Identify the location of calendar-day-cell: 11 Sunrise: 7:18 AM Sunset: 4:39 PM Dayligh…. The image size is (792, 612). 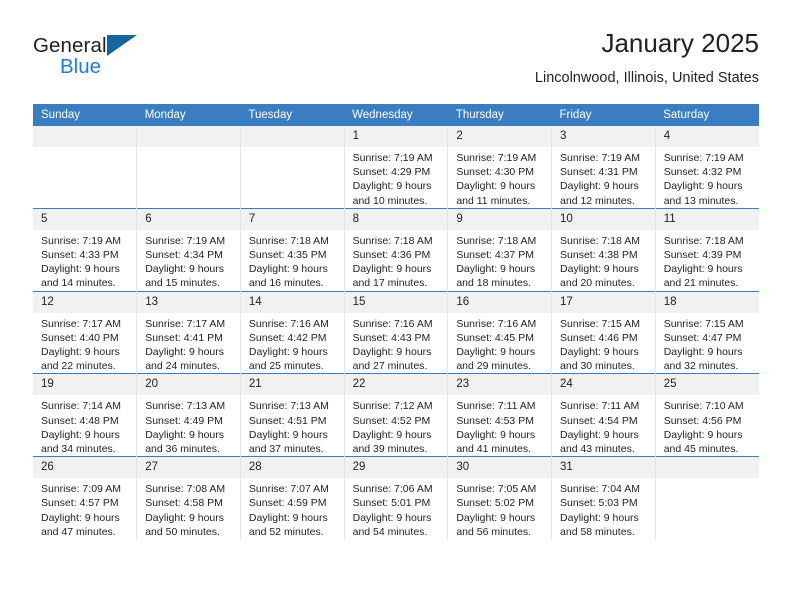
(707, 249).